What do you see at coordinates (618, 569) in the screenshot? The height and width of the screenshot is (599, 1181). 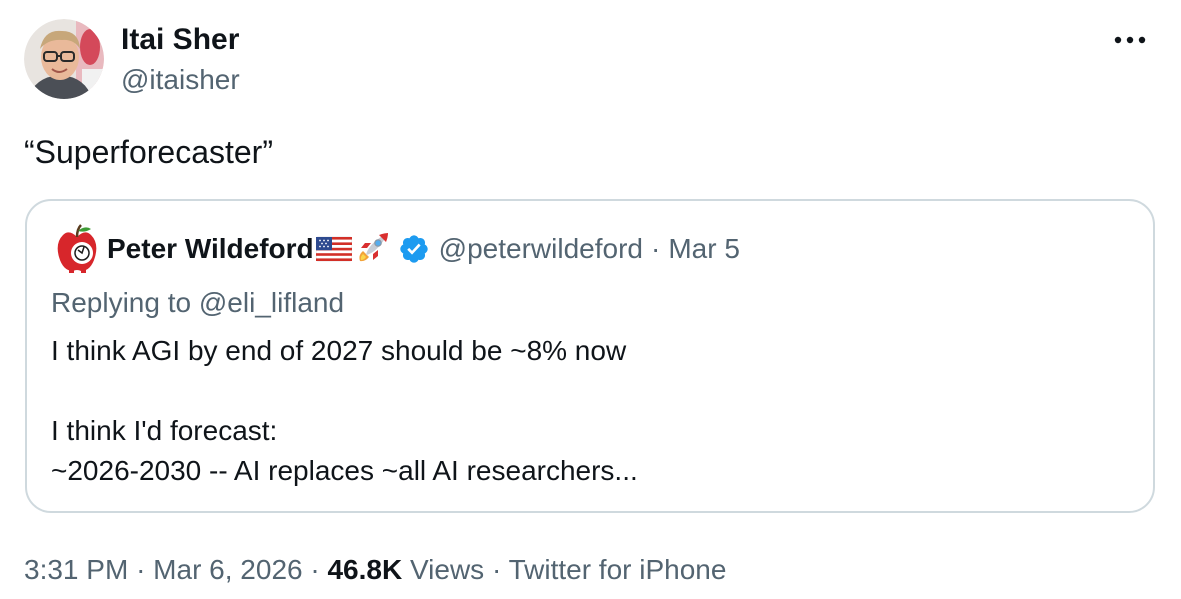 I see `tweet-source: Twitter for iPhone` at bounding box center [618, 569].